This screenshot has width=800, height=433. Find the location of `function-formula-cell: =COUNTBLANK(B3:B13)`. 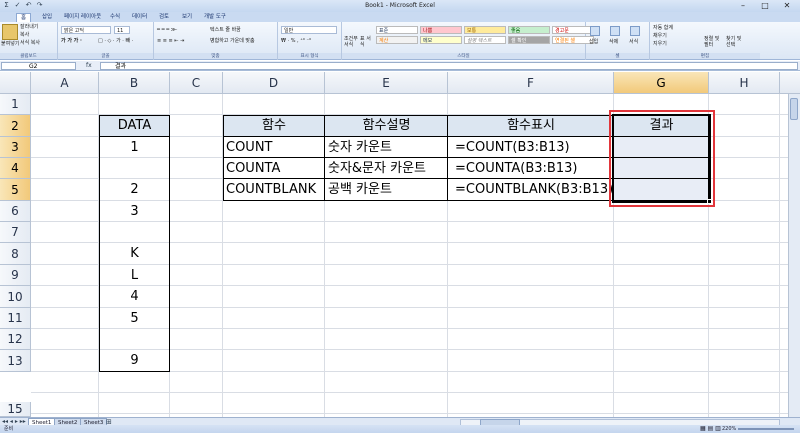

function-formula-cell: =COUNTBLANK(B3:B13) is located at coordinates (534, 190).